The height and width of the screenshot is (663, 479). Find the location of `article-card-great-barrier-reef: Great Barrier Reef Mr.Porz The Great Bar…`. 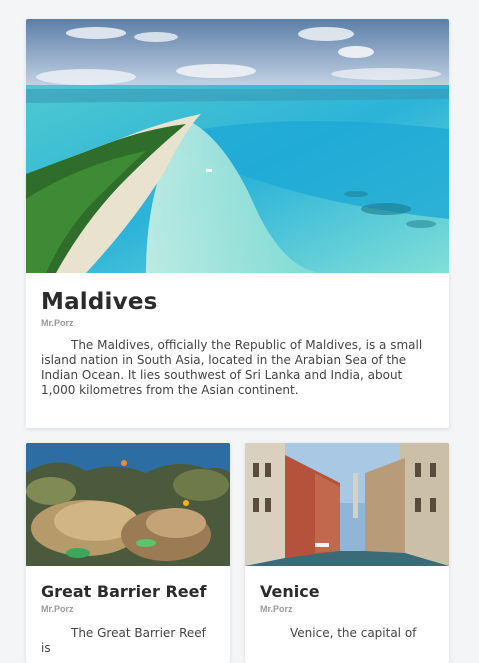

article-card-great-barrier-reef: Great Barrier Reef Mr.Porz The Great Bar… is located at coordinates (128, 553).